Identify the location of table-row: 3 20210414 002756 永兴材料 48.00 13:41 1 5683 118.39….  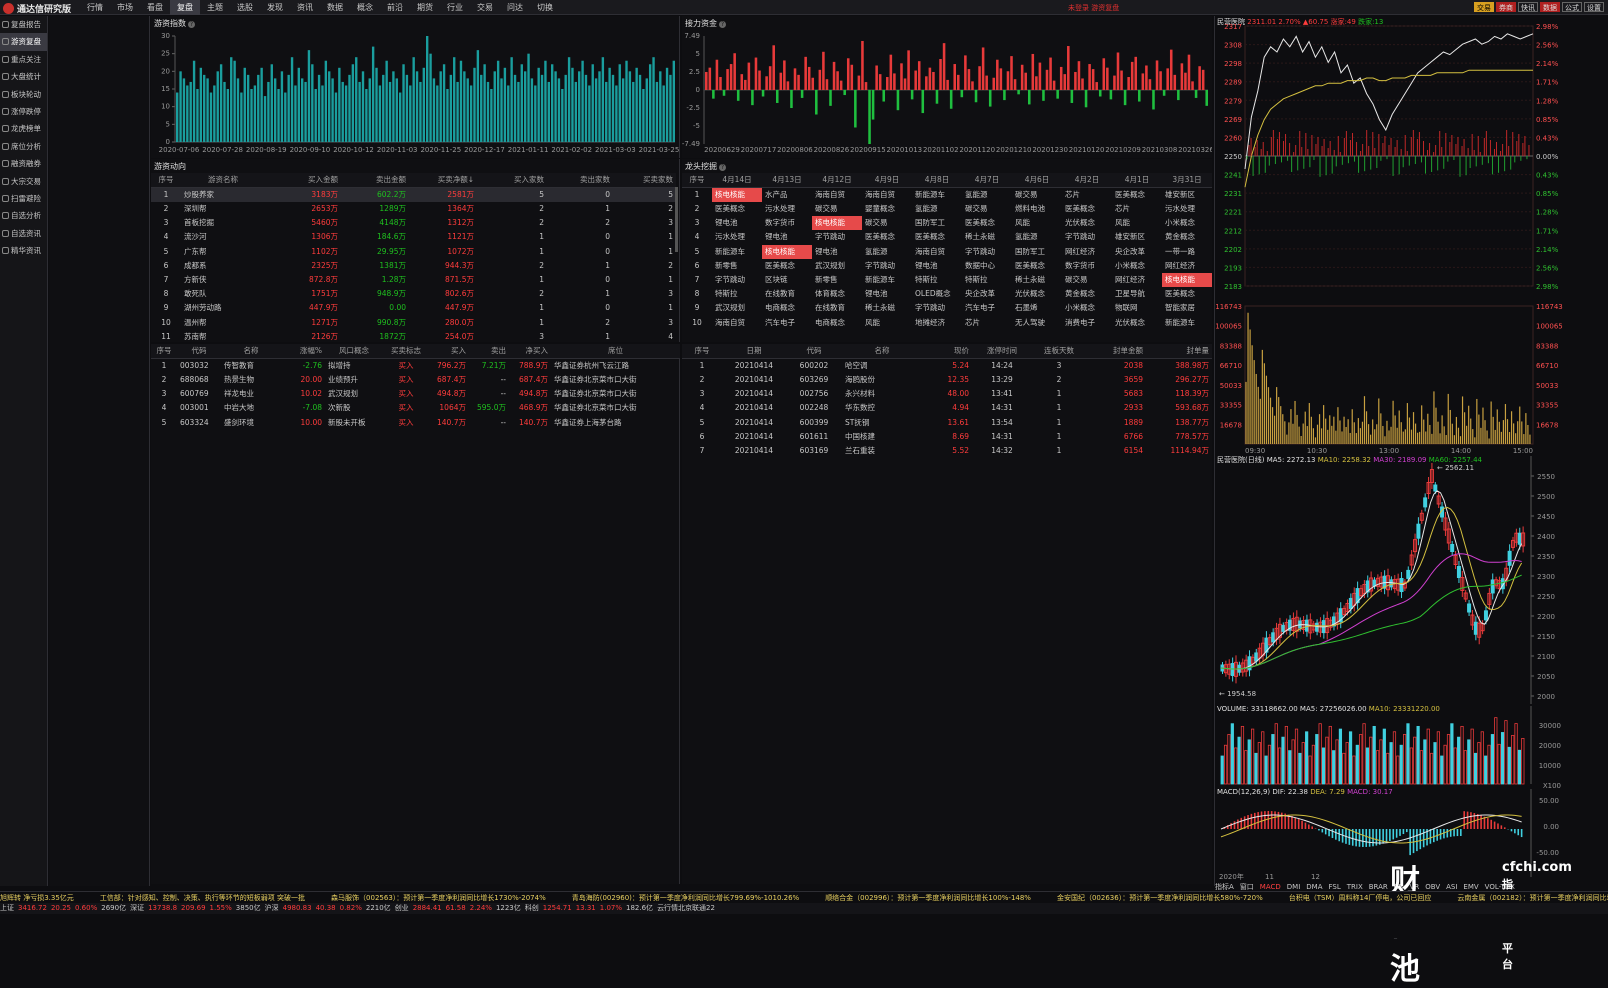
(947, 394).